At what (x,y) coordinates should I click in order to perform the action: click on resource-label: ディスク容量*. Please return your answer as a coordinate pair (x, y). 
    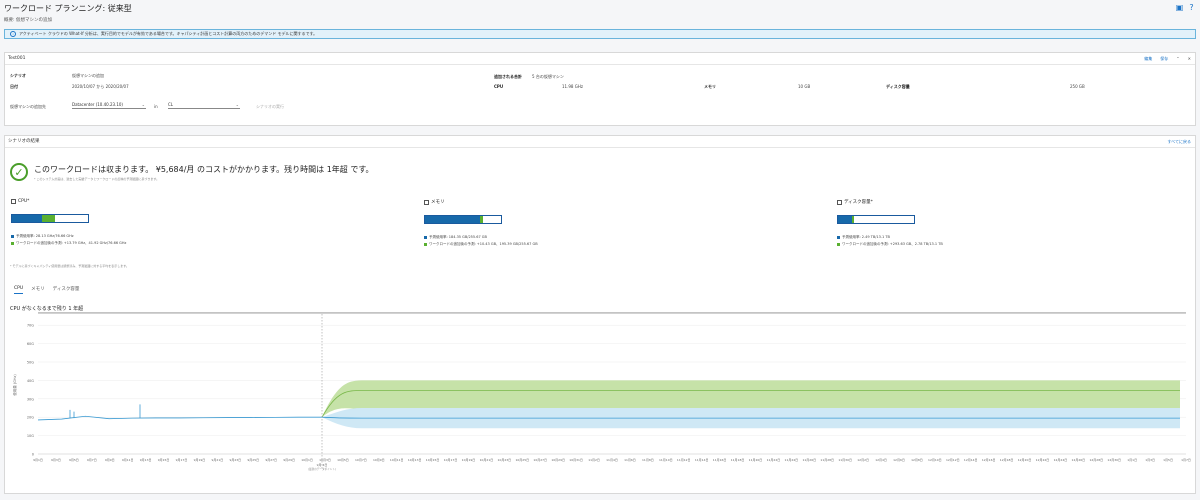
    Looking at the image, I should click on (858, 202).